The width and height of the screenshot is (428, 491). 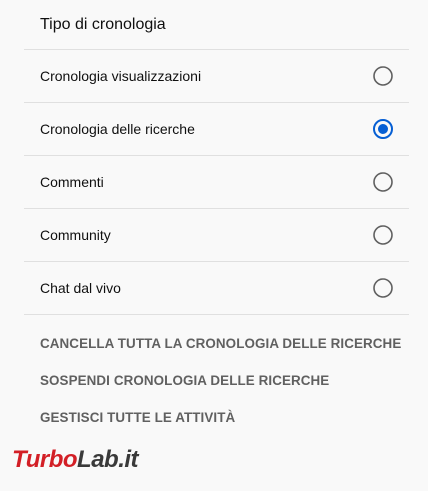 I want to click on logo-part-turbo: Turbo, so click(x=45, y=459).